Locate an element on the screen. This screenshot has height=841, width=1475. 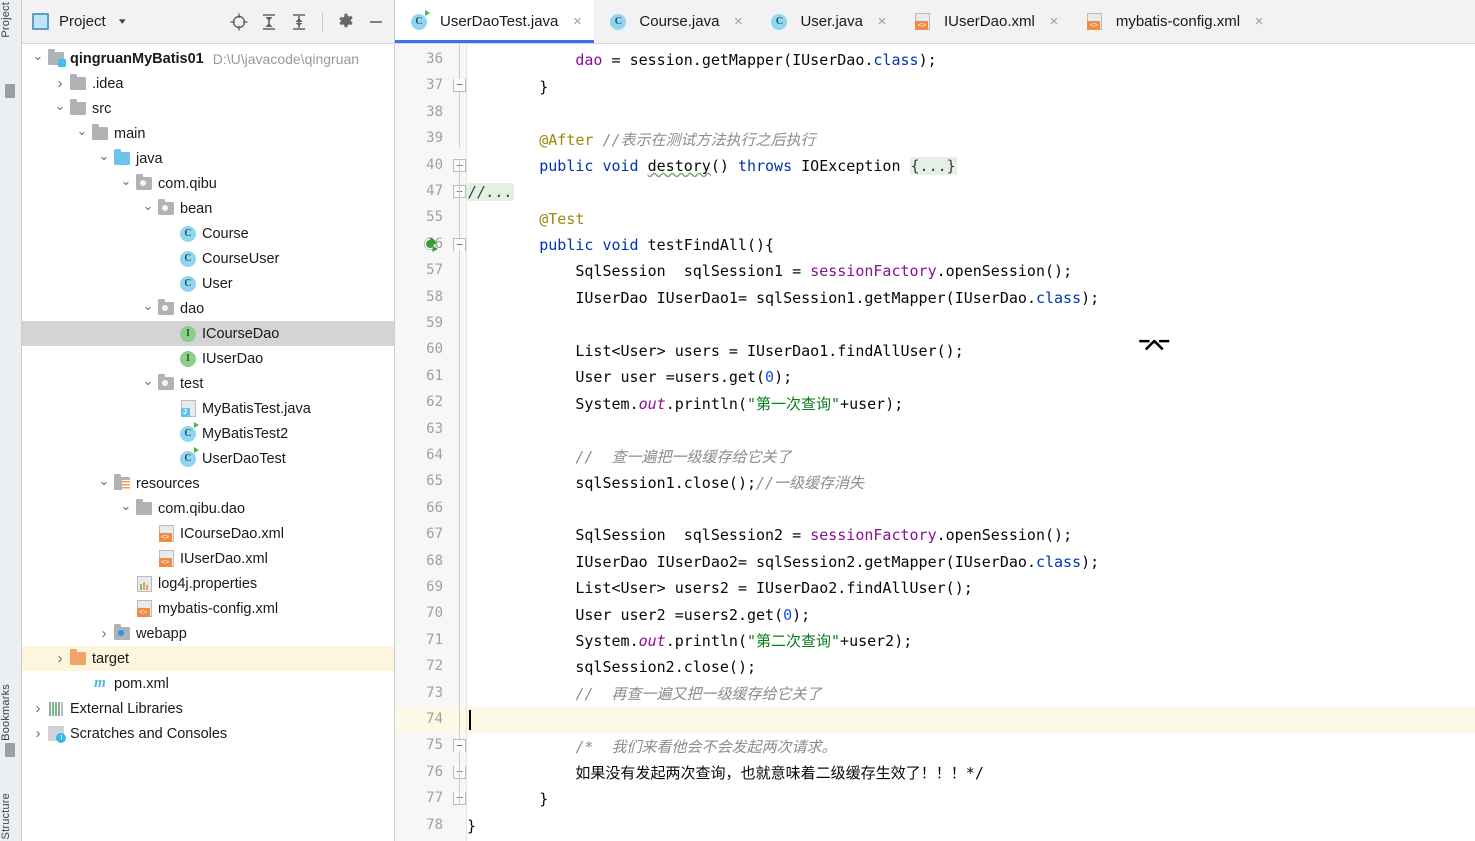
code-line-70: User user2 =users2.get(0); is located at coordinates (971, 614).